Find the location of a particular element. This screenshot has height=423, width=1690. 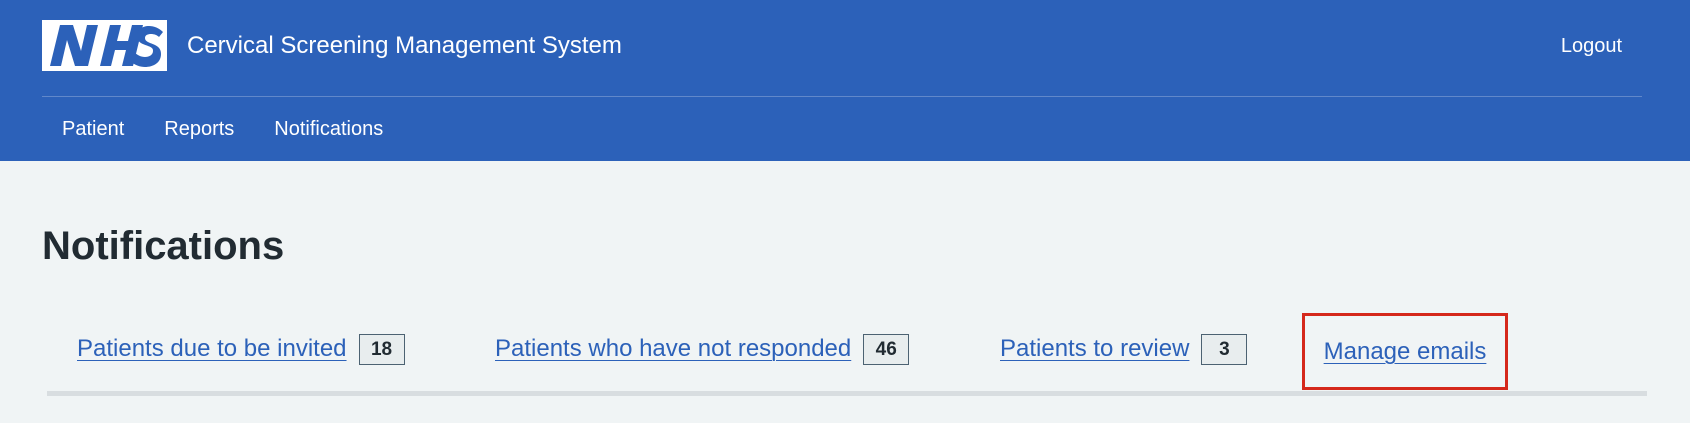

tab-patients-due-to-be-invited: Patients due to be invited 18 is located at coordinates (241, 349).